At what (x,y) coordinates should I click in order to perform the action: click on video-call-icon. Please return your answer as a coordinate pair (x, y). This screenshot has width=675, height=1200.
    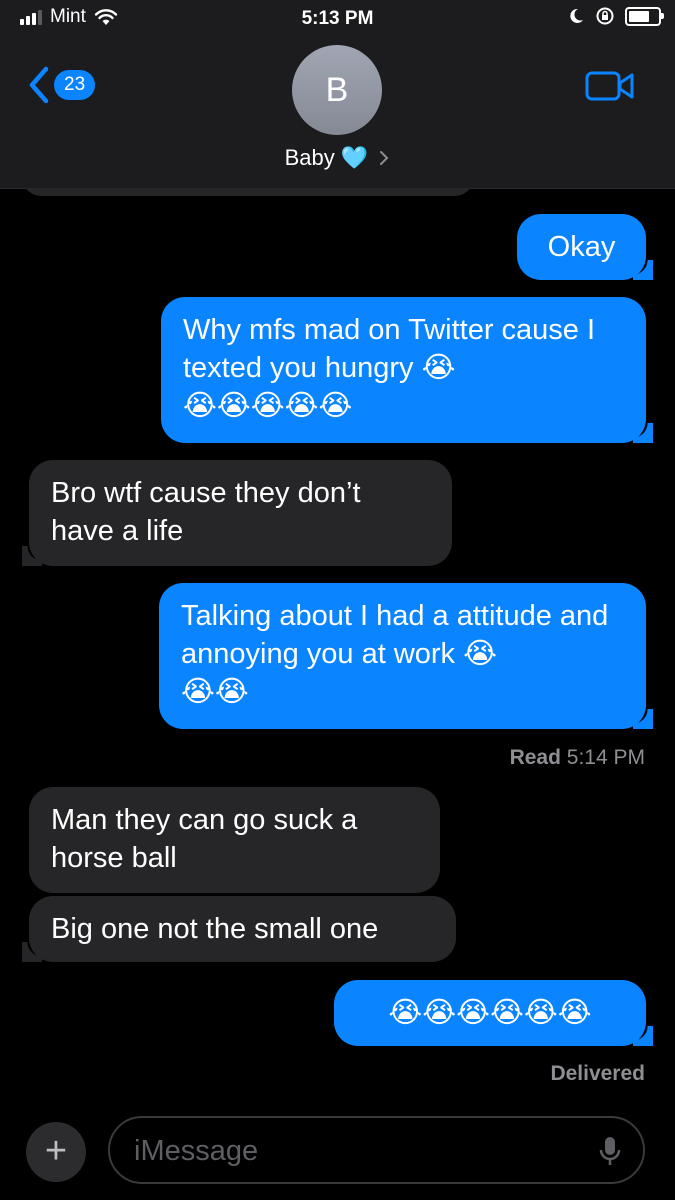
    Looking at the image, I should click on (610, 86).